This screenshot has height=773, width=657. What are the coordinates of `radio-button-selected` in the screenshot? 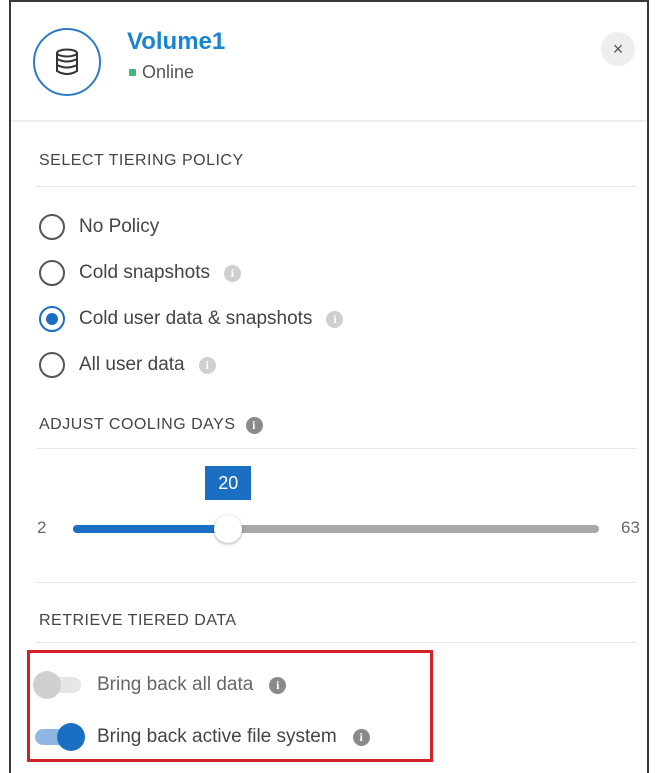 It's located at (52, 319).